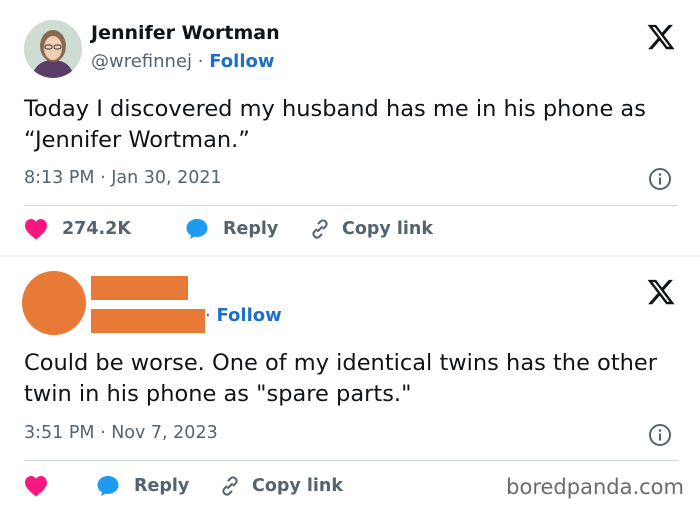 The height and width of the screenshot is (512, 700). Describe the element at coordinates (54, 303) in the screenshot. I see `avatar-redacted` at that location.